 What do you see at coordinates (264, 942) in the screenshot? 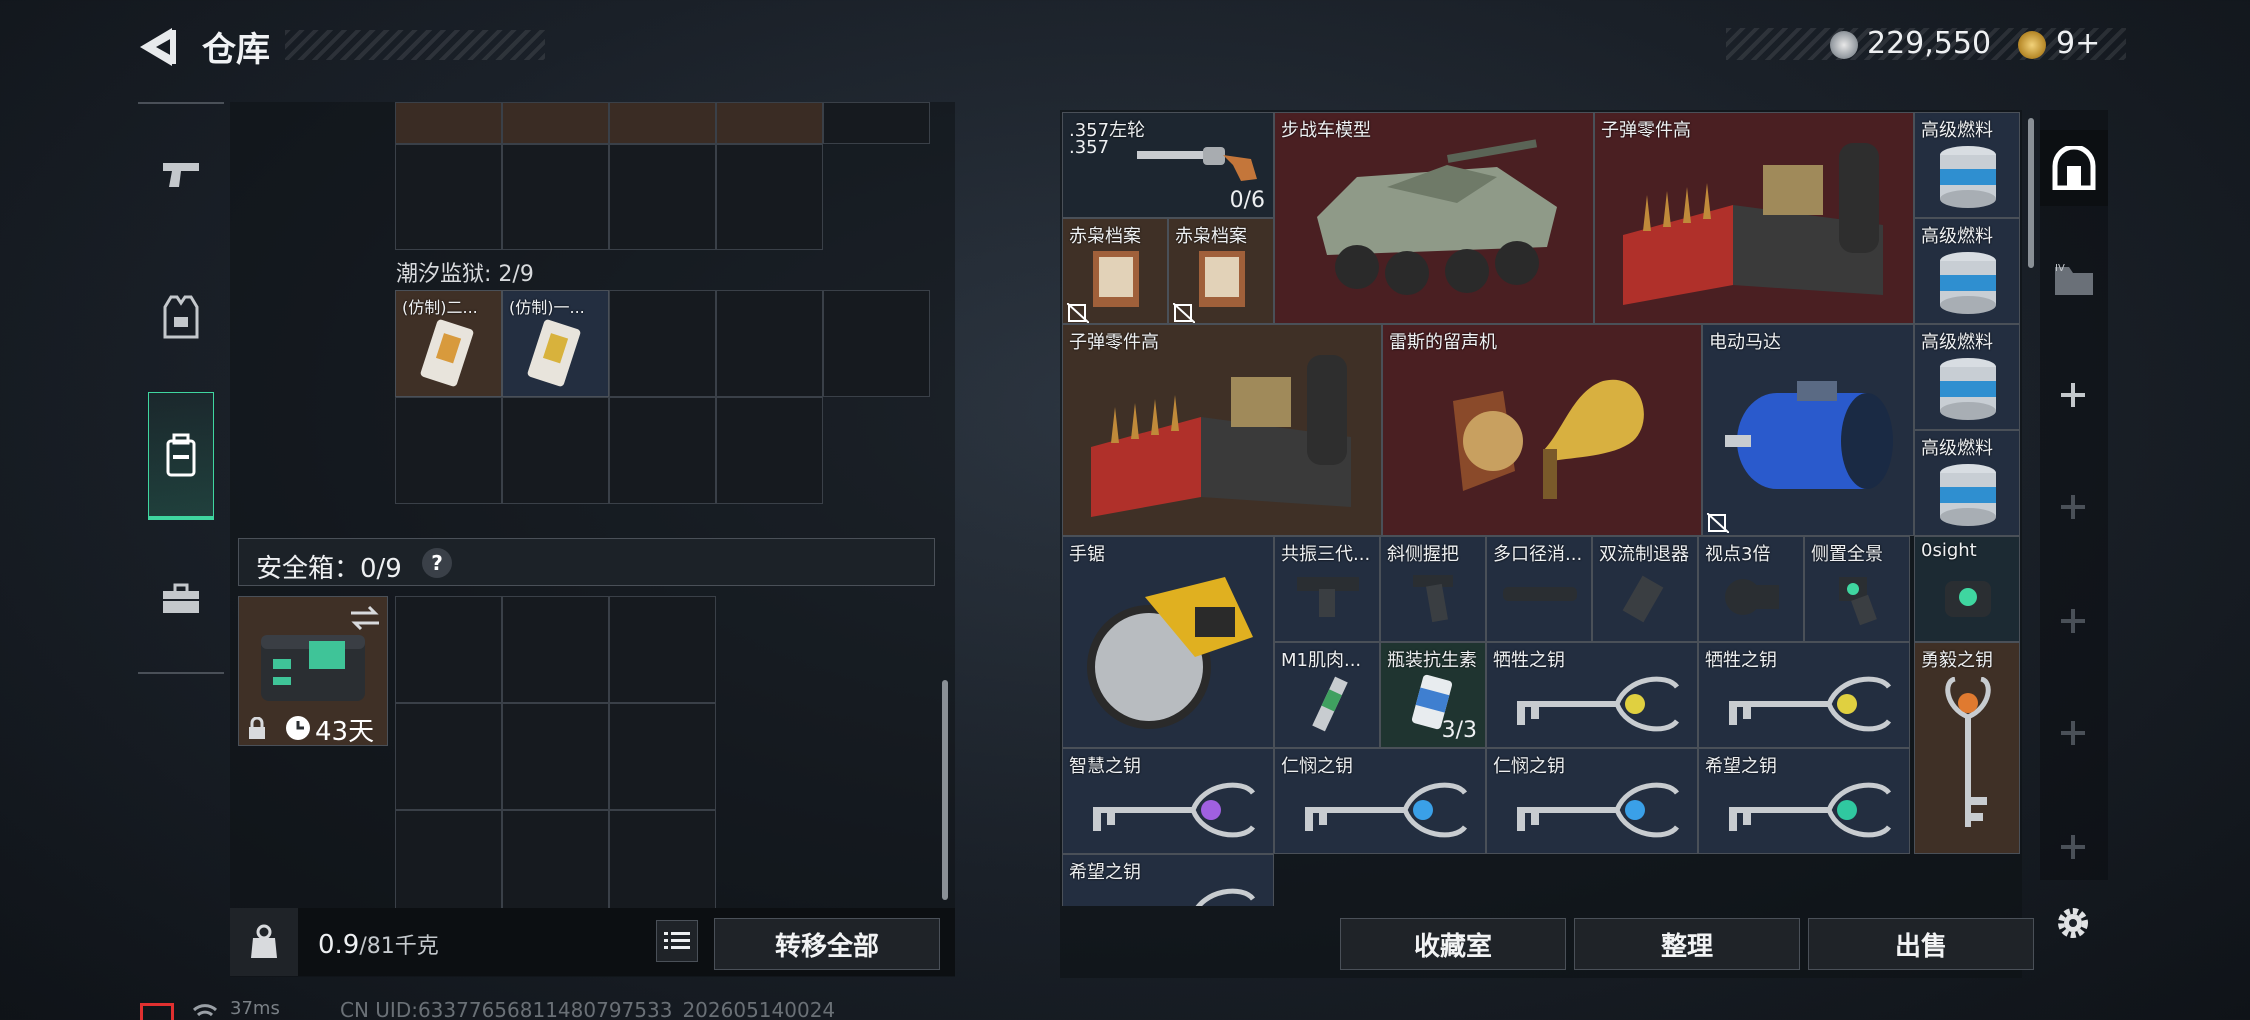
I see `weight-lock-button` at bounding box center [264, 942].